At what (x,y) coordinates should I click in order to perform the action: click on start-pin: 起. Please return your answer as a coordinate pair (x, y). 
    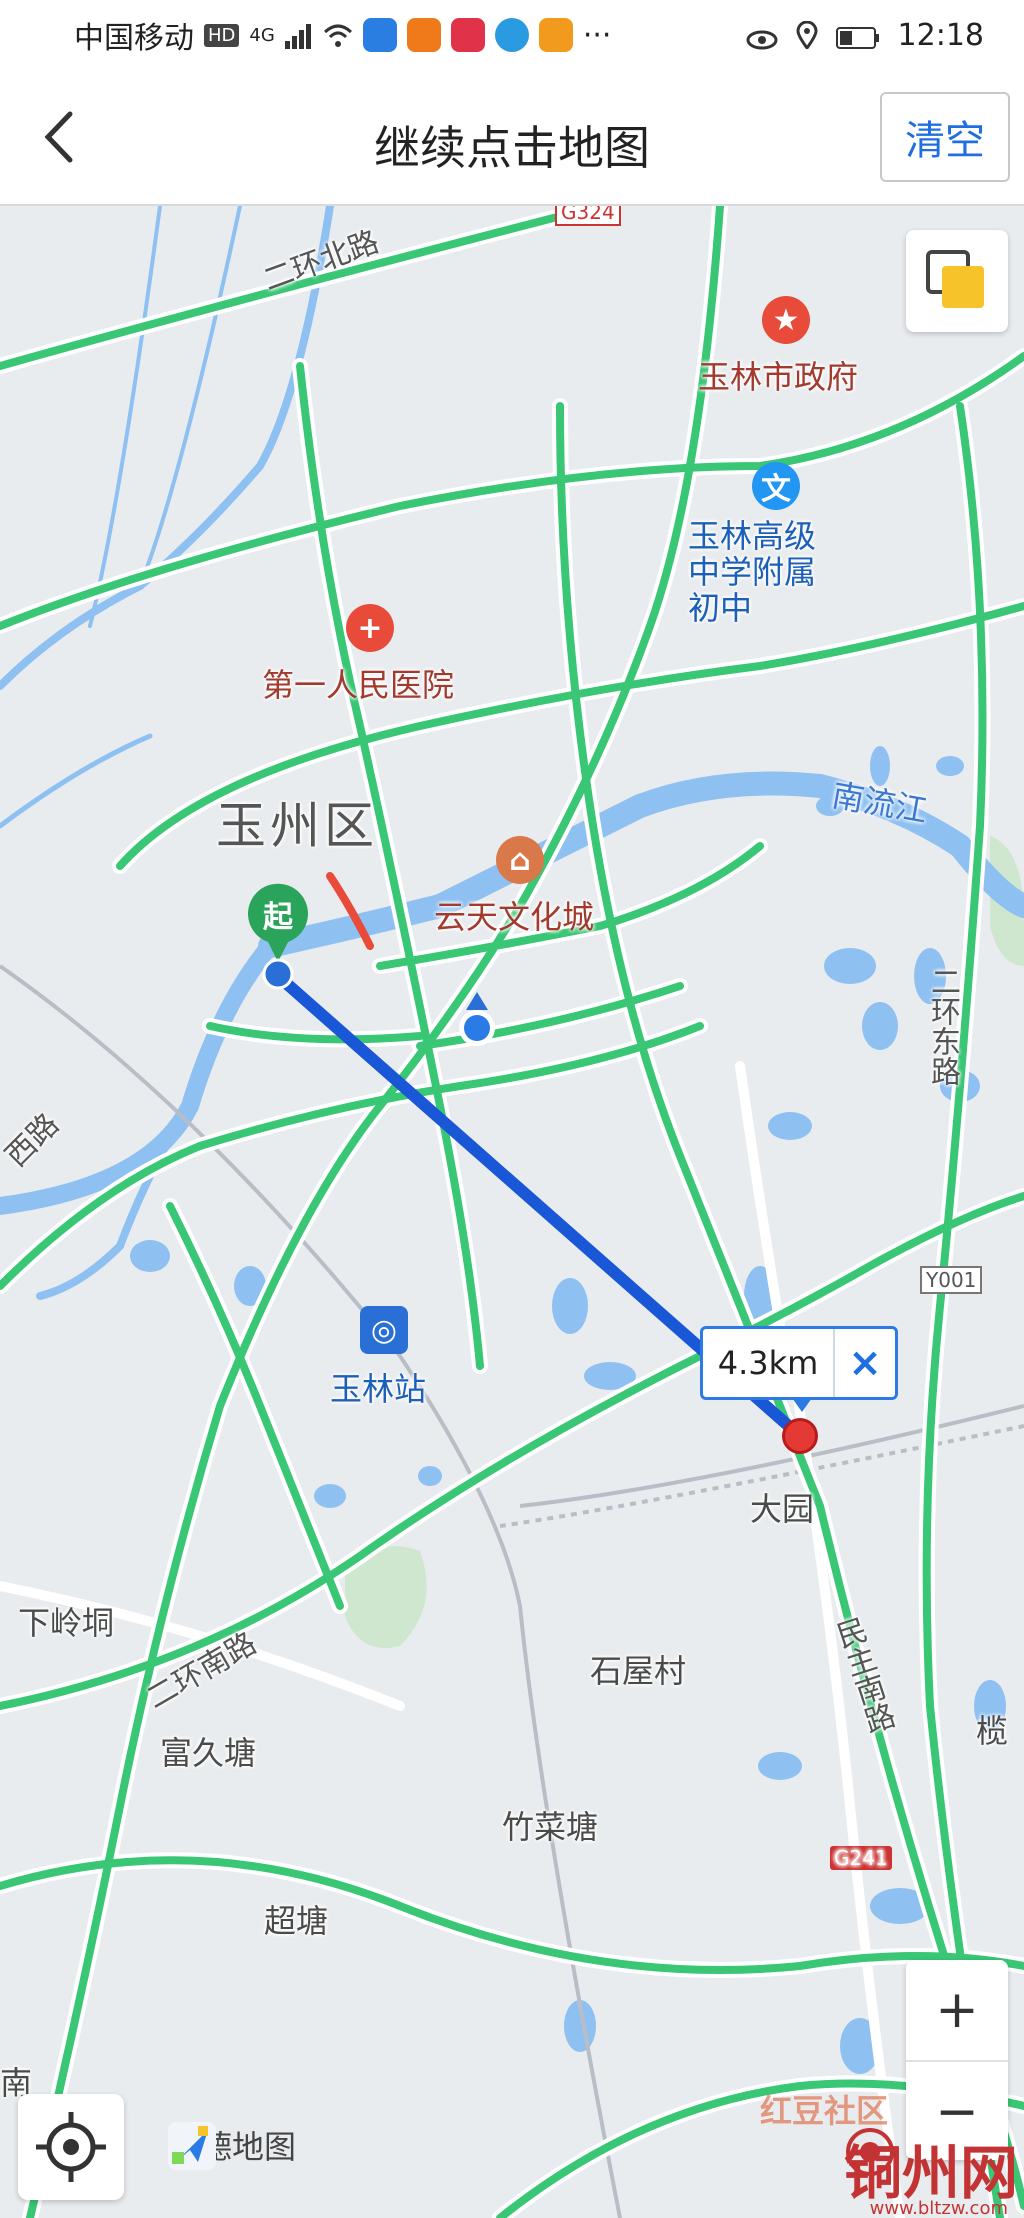
    Looking at the image, I should click on (278, 937).